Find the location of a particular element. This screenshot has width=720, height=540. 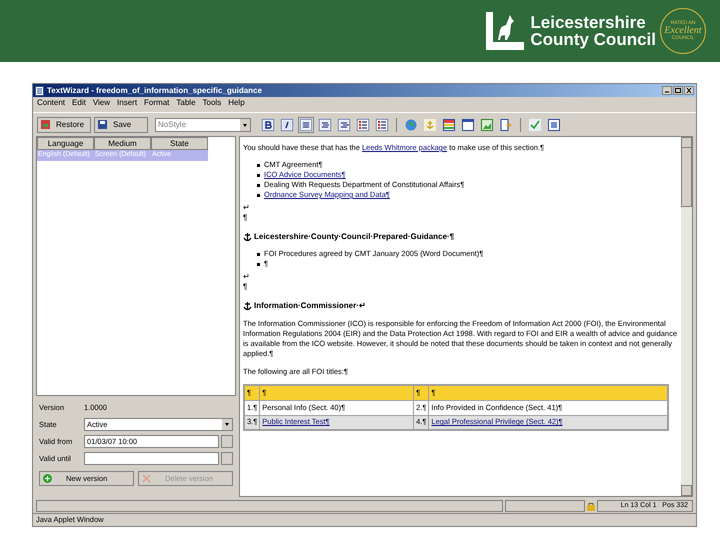

window-icon is located at coordinates (468, 124).